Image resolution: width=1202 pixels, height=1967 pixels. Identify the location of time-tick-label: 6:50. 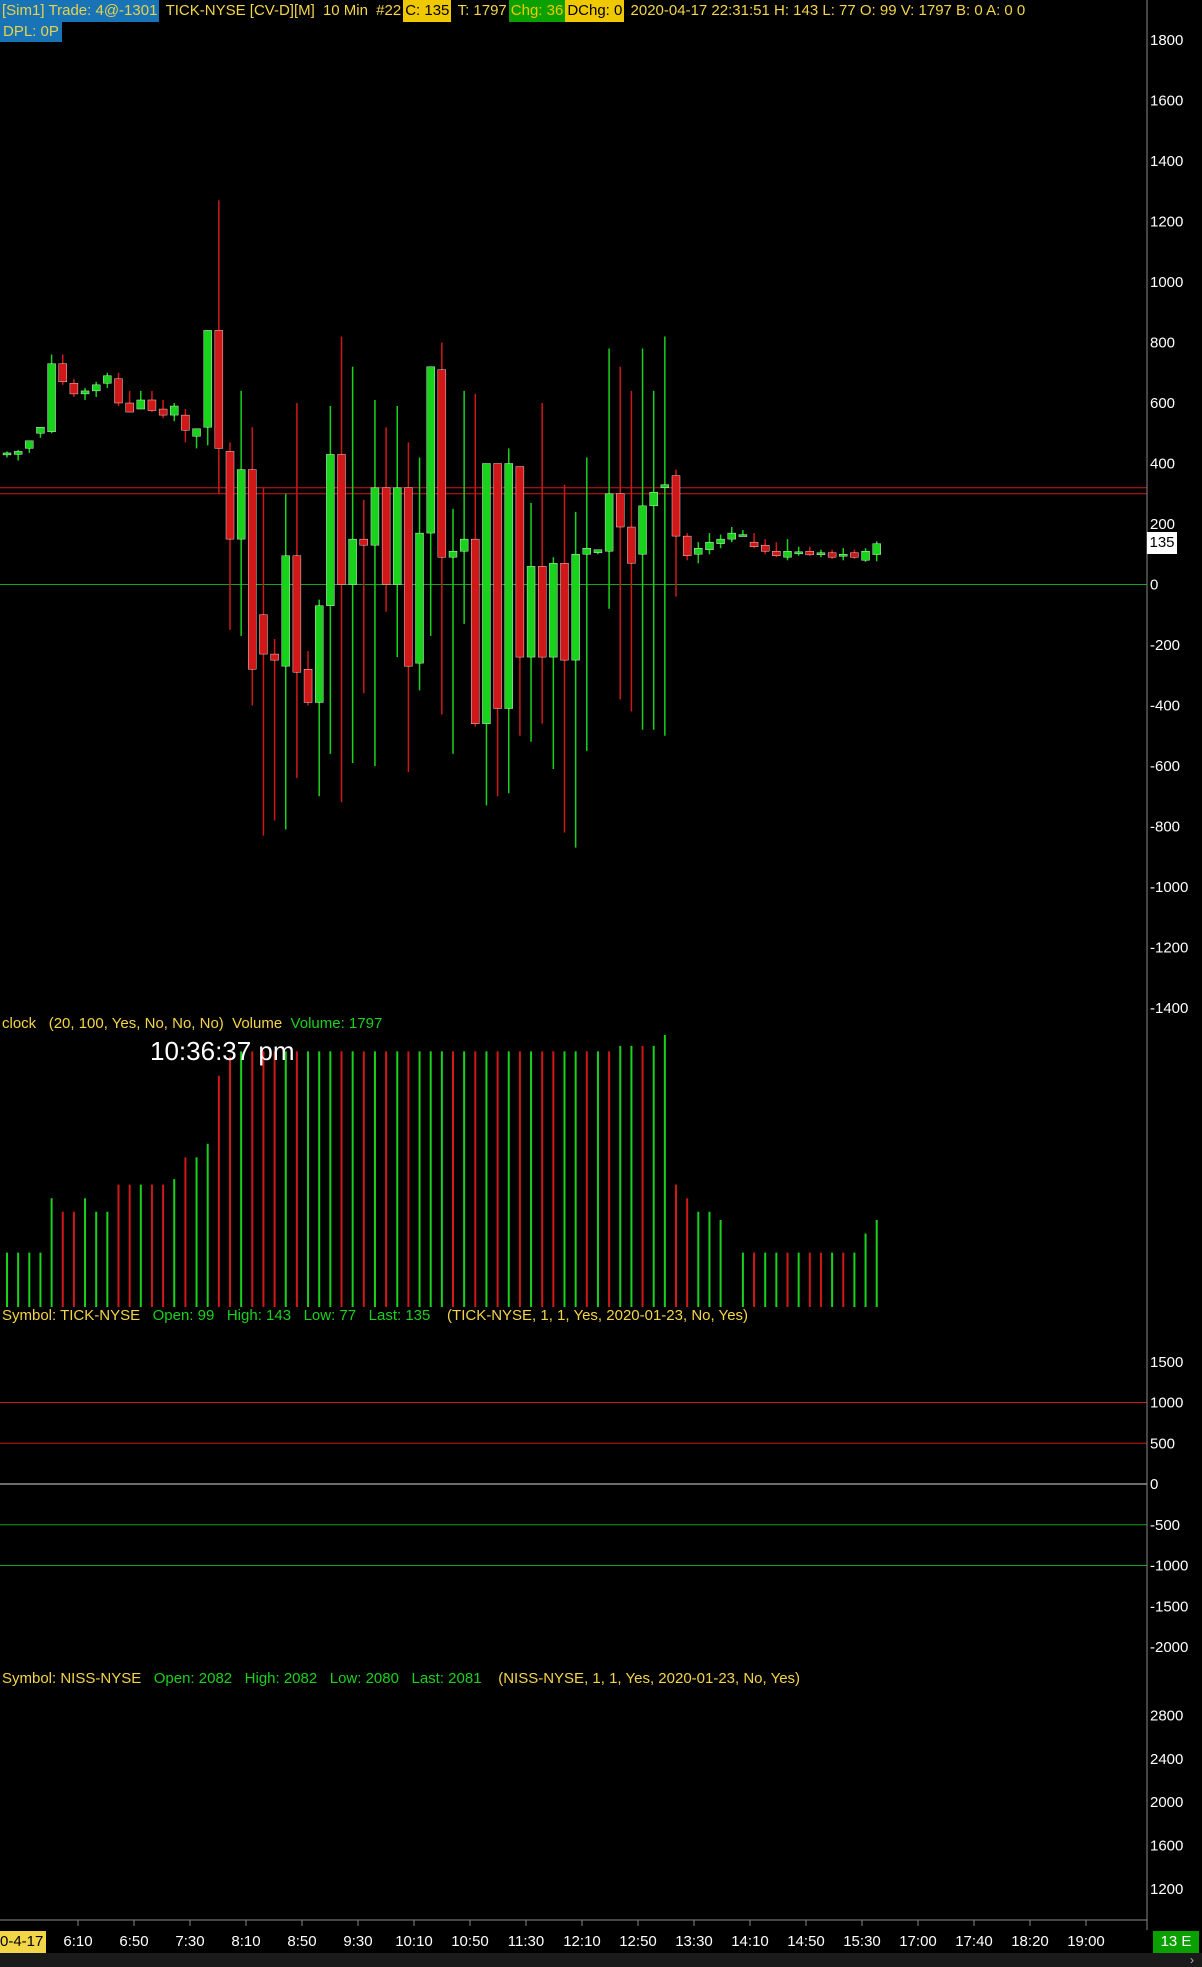
(133, 1941).